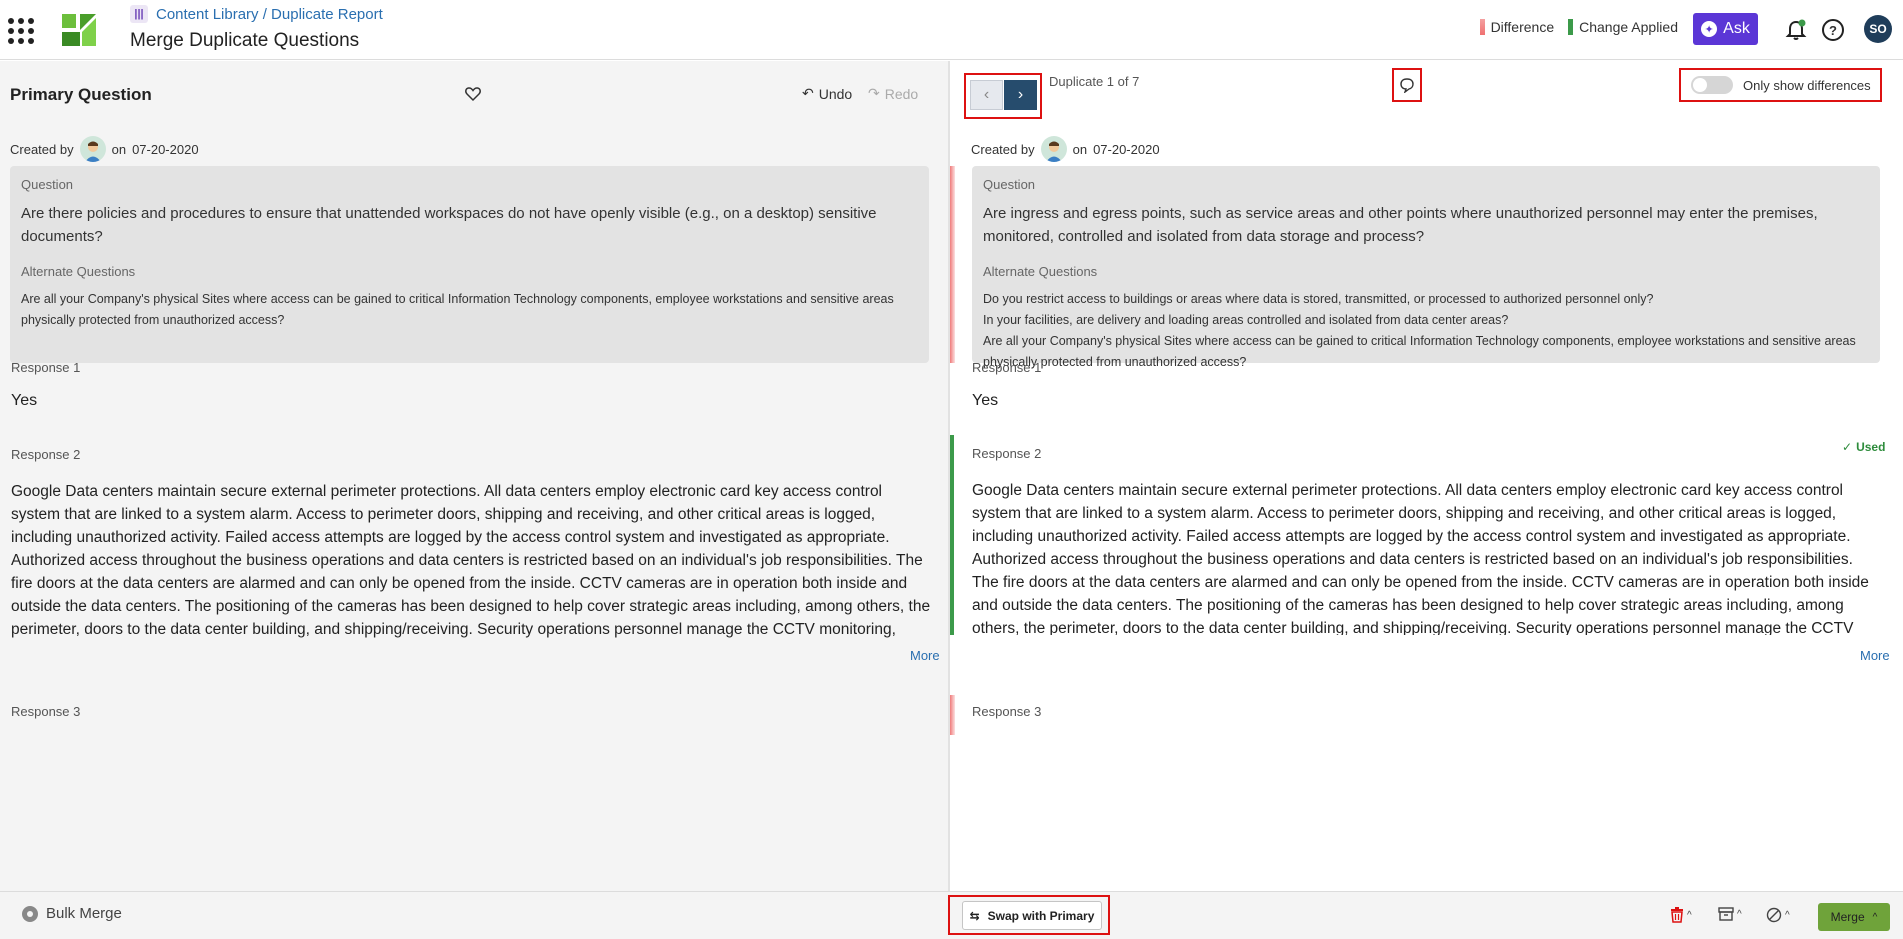 This screenshot has width=1903, height=939. Describe the element at coordinates (835, 93) in the screenshot. I see `undo-label: Undo` at that location.